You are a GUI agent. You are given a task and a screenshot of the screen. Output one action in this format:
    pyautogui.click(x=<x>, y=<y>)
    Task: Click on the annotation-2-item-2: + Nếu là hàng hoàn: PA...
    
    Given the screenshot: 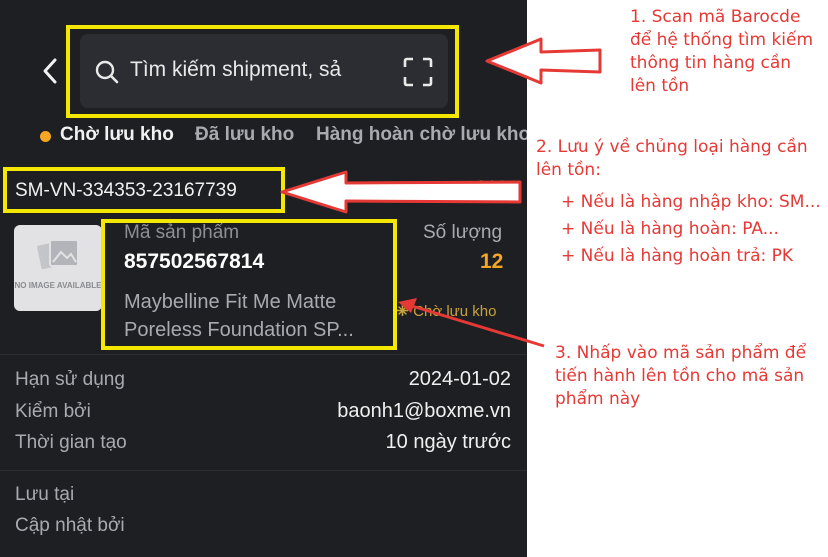 What is the action you would take?
    pyautogui.click(x=670, y=229)
    